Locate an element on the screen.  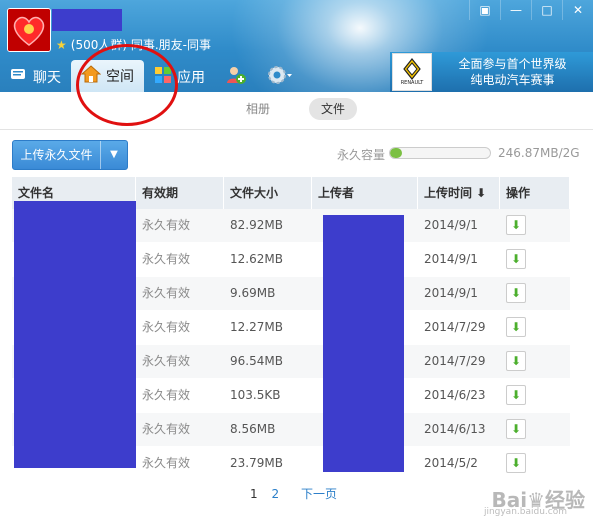
uploader-redacted is located at coordinates (363, 343).